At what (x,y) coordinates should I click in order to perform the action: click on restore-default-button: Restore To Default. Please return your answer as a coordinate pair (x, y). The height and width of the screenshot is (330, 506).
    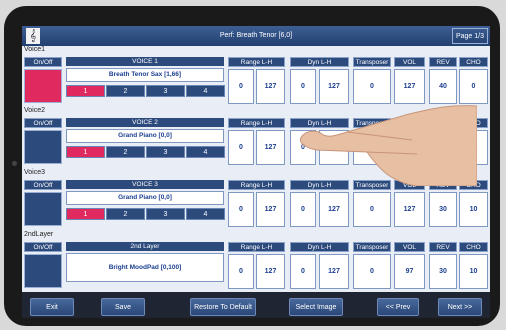
    Looking at the image, I should click on (223, 307).